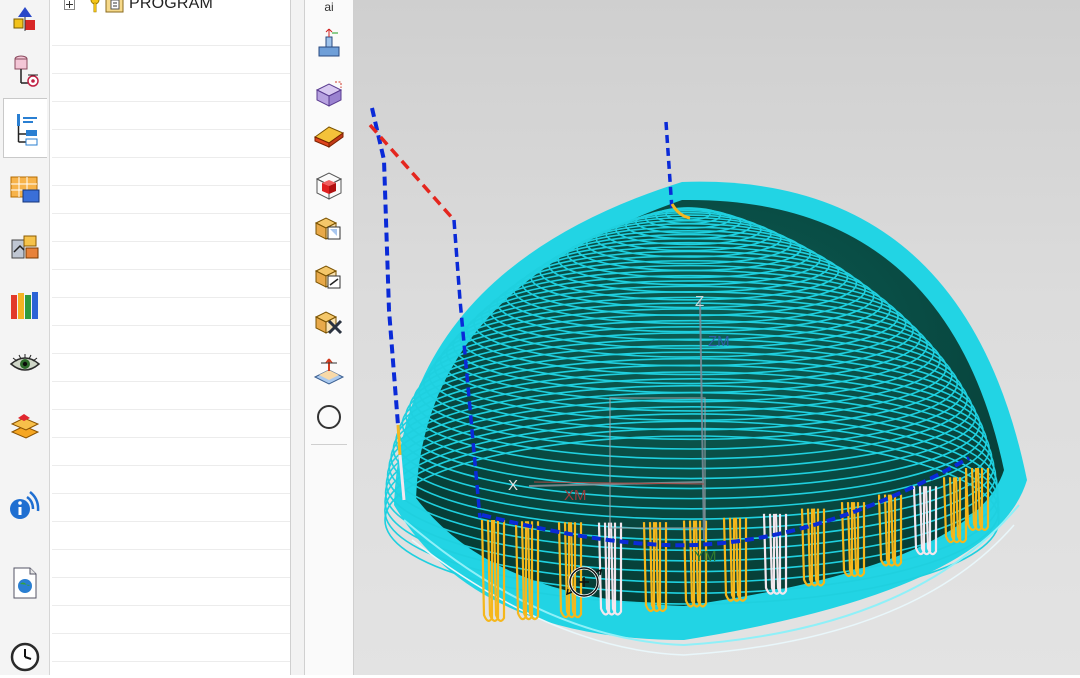 Image resolution: width=1080 pixels, height=678 pixels. Describe the element at coordinates (25, 247) in the screenshot. I see `hd3d-tools-icon` at that location.